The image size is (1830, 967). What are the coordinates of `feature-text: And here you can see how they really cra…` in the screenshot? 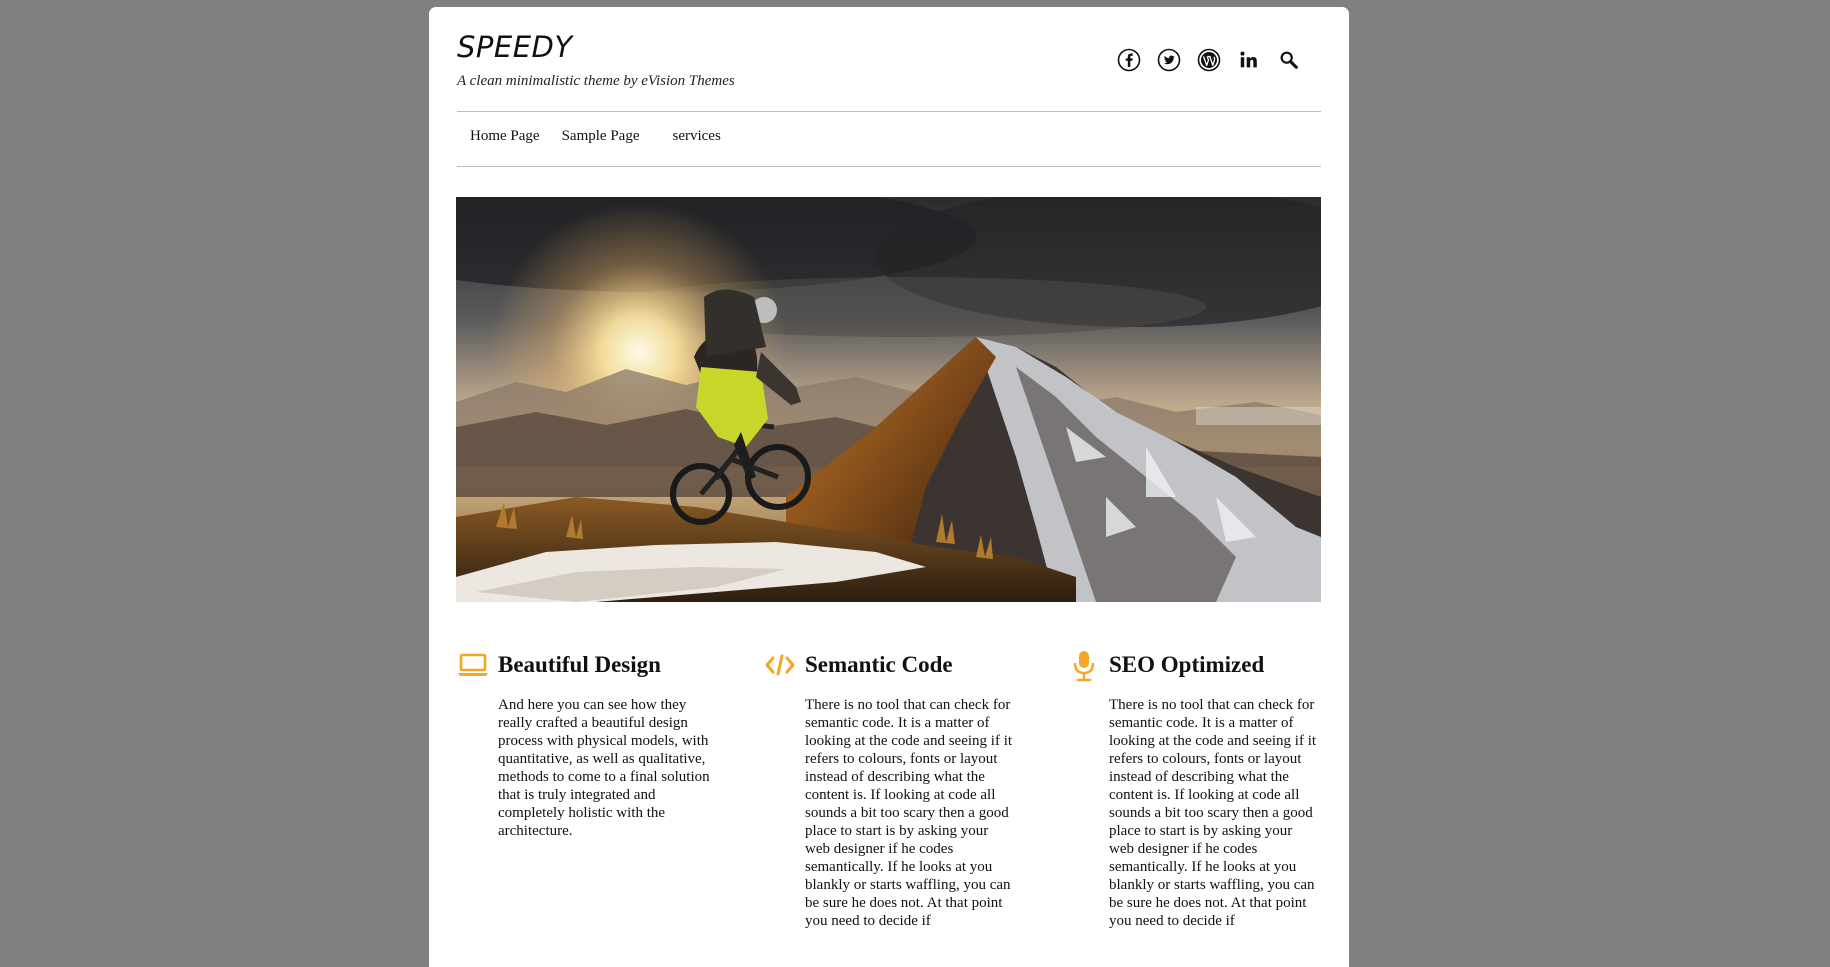 It's located at (604, 768).